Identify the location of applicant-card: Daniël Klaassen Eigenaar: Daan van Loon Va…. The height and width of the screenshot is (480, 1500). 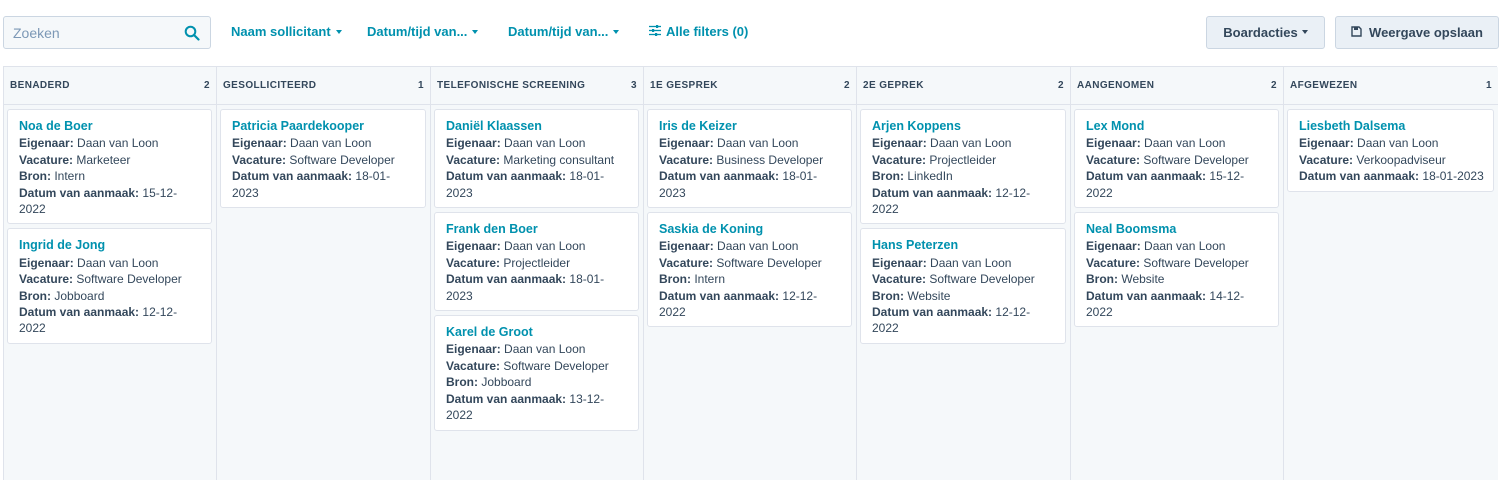
(536, 159).